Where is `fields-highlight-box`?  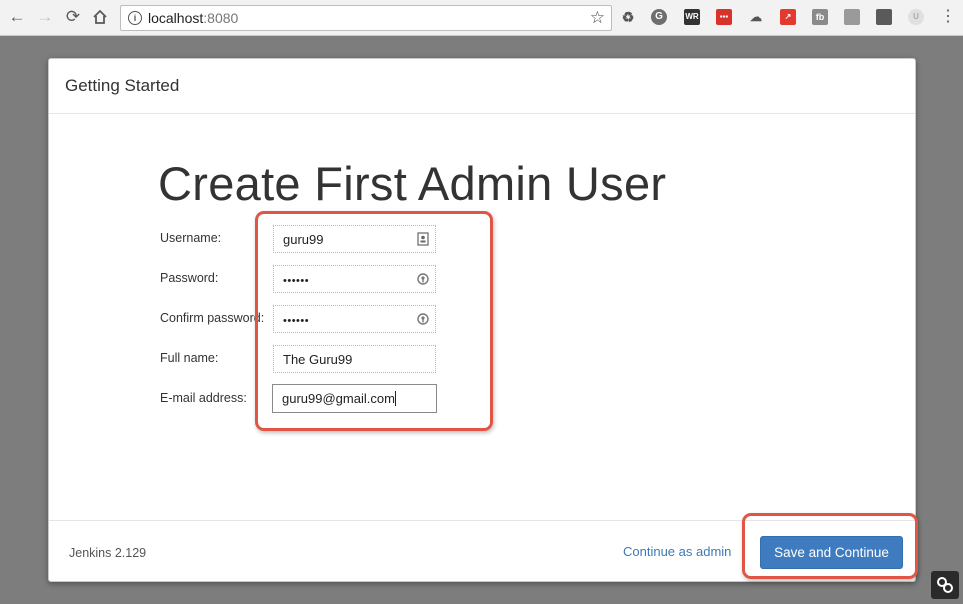
fields-highlight-box is located at coordinates (374, 321).